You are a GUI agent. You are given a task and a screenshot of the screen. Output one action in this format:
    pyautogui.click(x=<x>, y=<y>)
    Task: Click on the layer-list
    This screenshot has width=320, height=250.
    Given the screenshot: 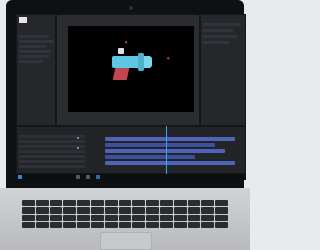 What is the action you would take?
    pyautogui.click(x=52, y=154)
    